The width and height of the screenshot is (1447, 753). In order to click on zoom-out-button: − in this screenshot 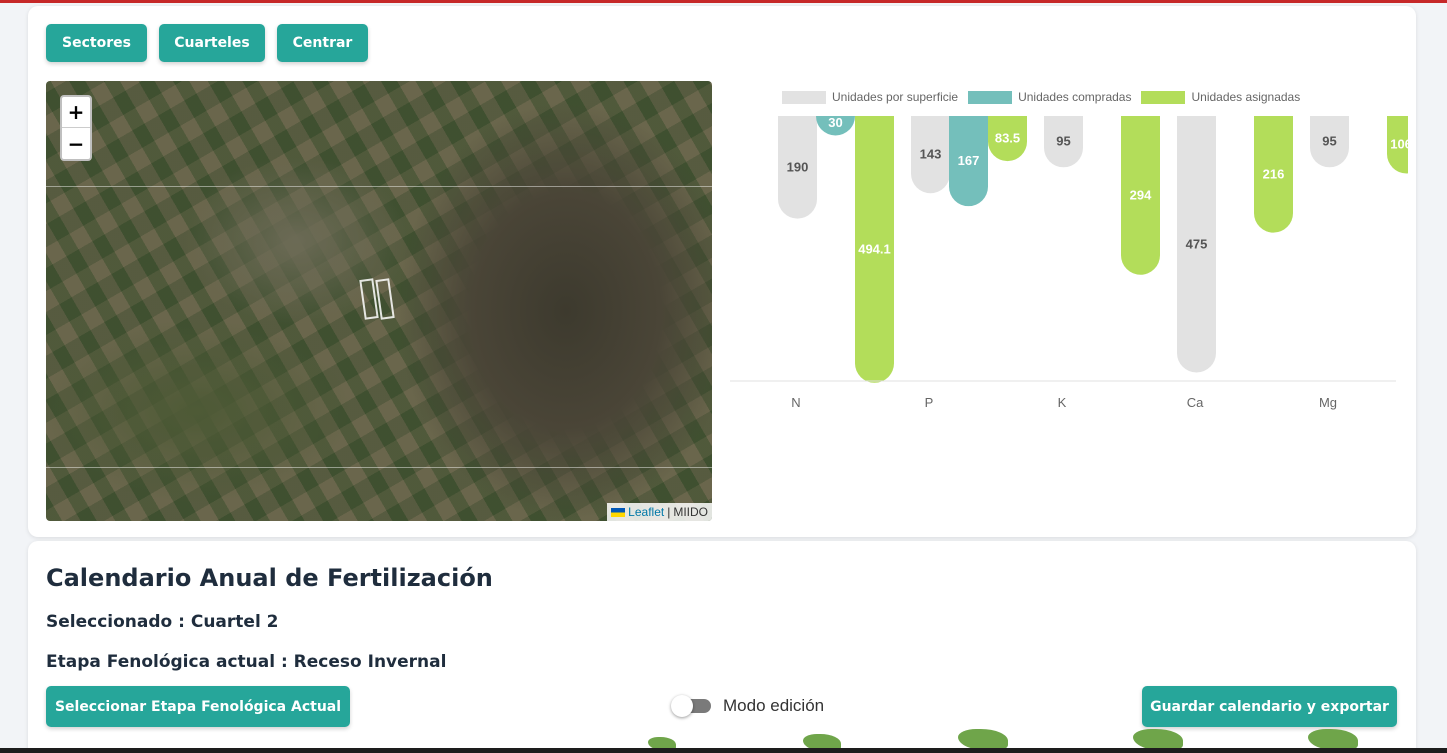, I will do `click(76, 143)`.